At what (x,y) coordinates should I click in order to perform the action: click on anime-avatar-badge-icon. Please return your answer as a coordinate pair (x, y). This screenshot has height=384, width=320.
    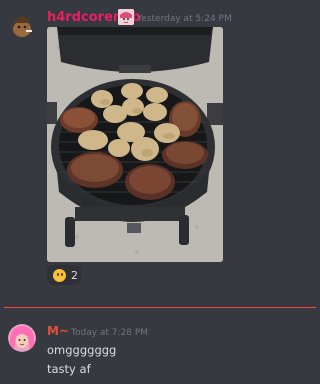
    Looking at the image, I should click on (126, 17).